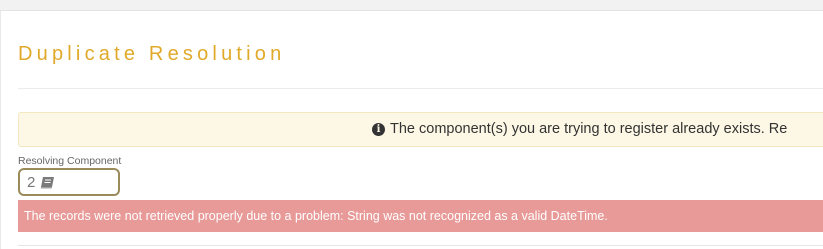  What do you see at coordinates (152, 54) in the screenshot?
I see `page-title: Duplicate Resolution` at bounding box center [152, 54].